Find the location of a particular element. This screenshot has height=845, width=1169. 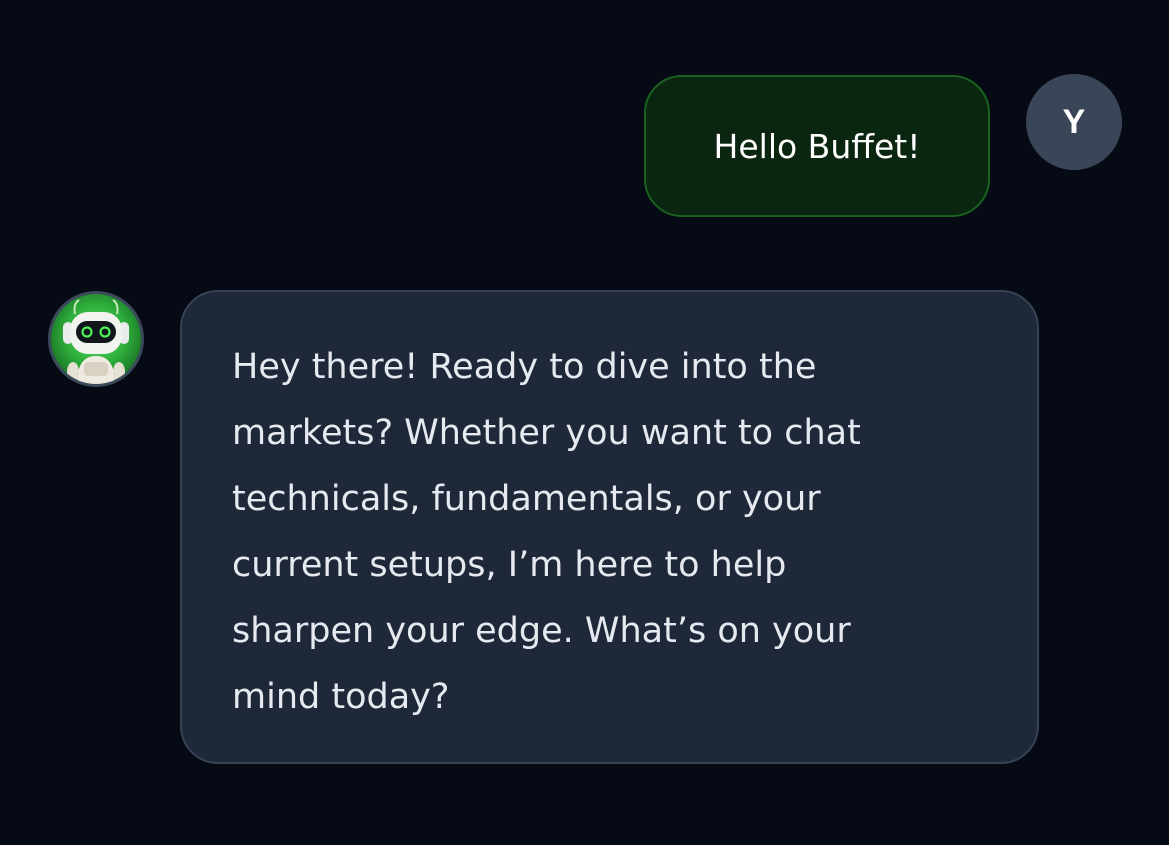

user-message-text: Hello Buffet! is located at coordinates (817, 146).